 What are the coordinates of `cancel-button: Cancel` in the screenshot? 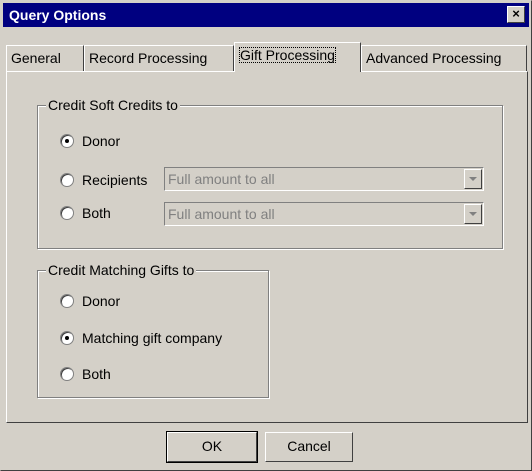 It's located at (309, 447).